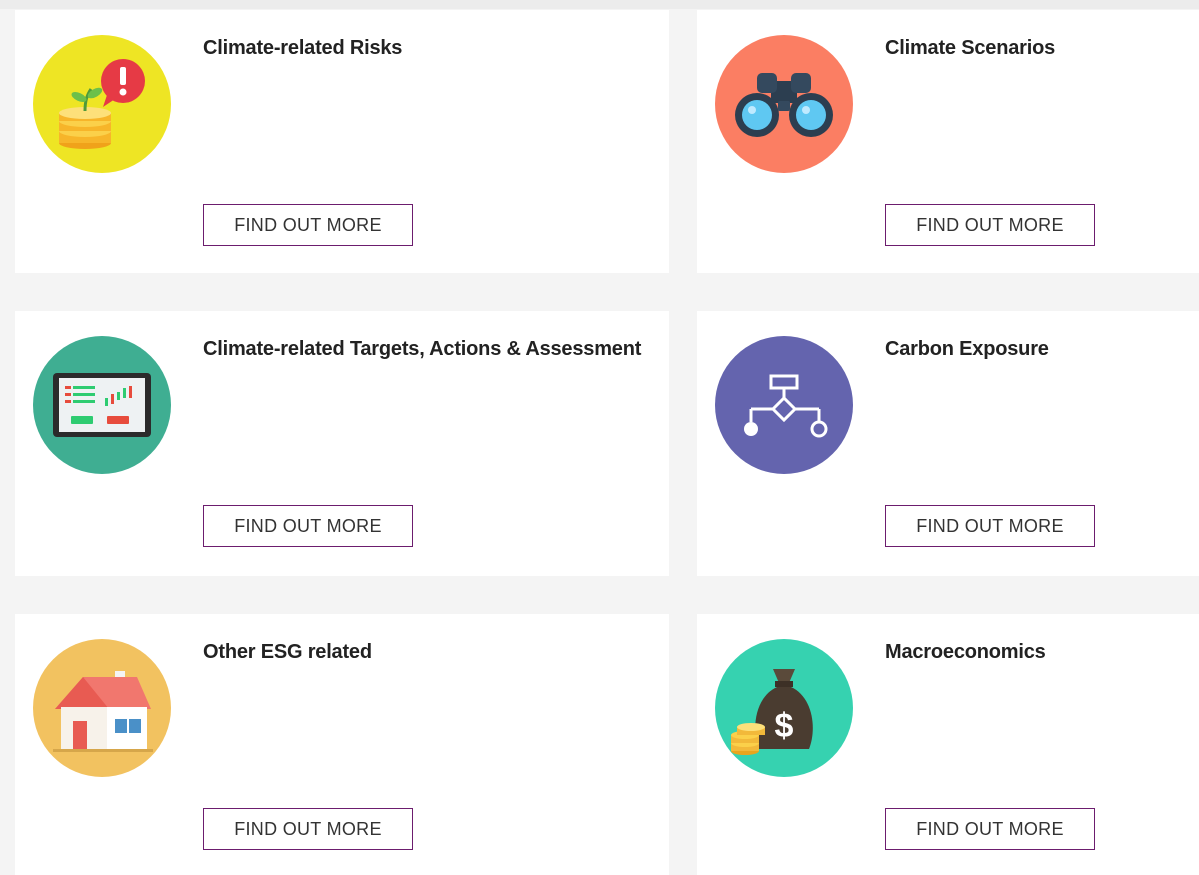 This screenshot has width=1199, height=875. Describe the element at coordinates (784, 104) in the screenshot. I see `binoculars-icon` at that location.